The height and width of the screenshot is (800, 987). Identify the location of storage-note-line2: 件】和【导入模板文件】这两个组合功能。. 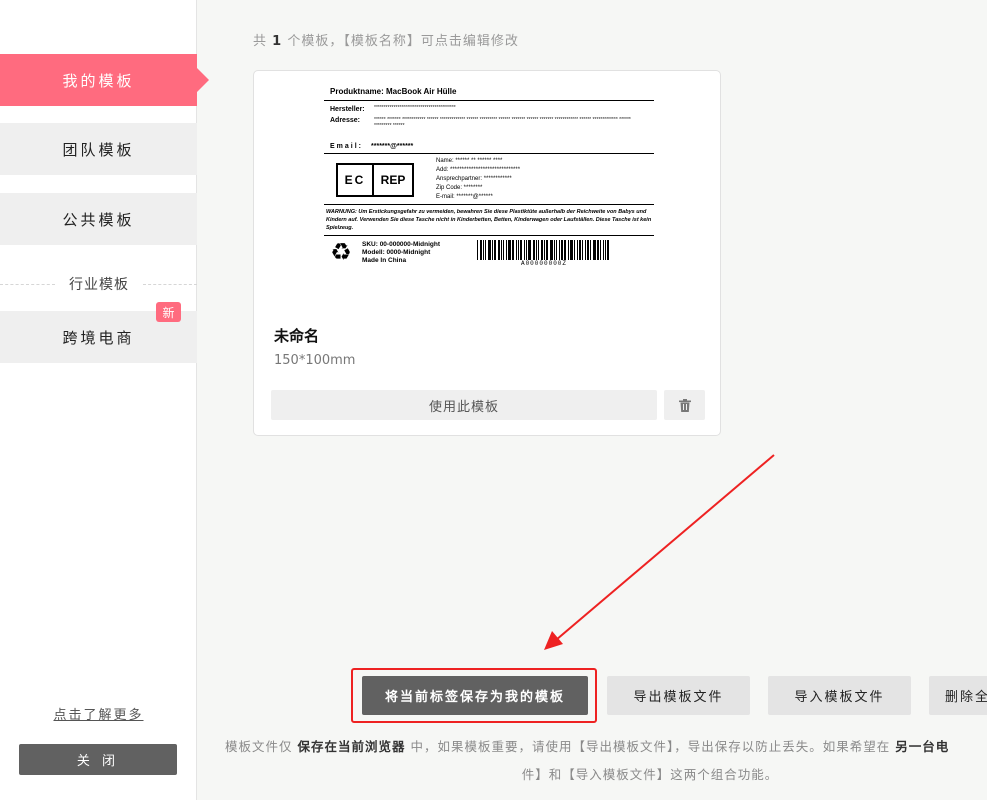
(650, 774).